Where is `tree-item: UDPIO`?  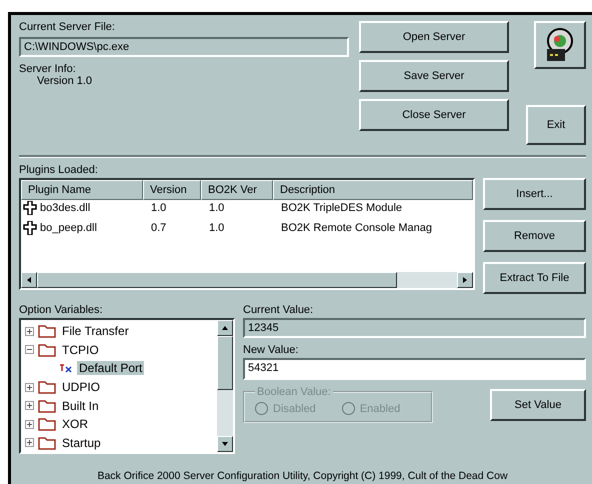
tree-item: UDPIO is located at coordinates (81, 387).